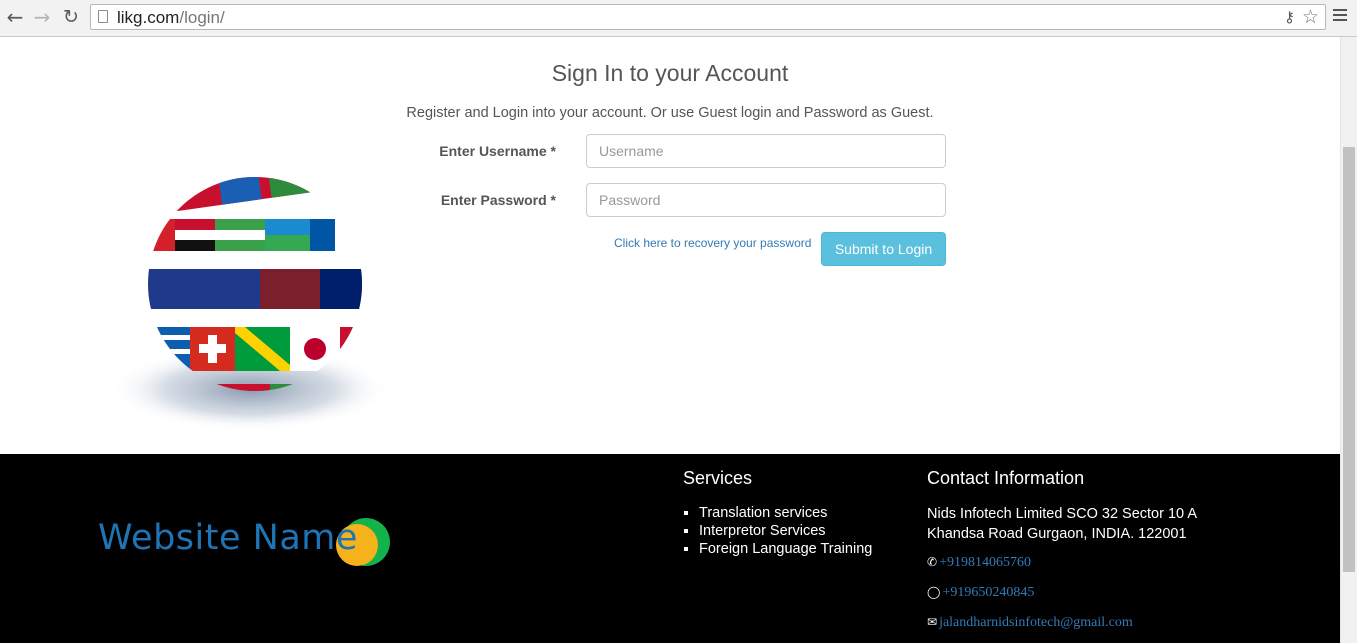 The image size is (1357, 643). Describe the element at coordinates (718, 478) in the screenshot. I see `services-heading: Services` at that location.